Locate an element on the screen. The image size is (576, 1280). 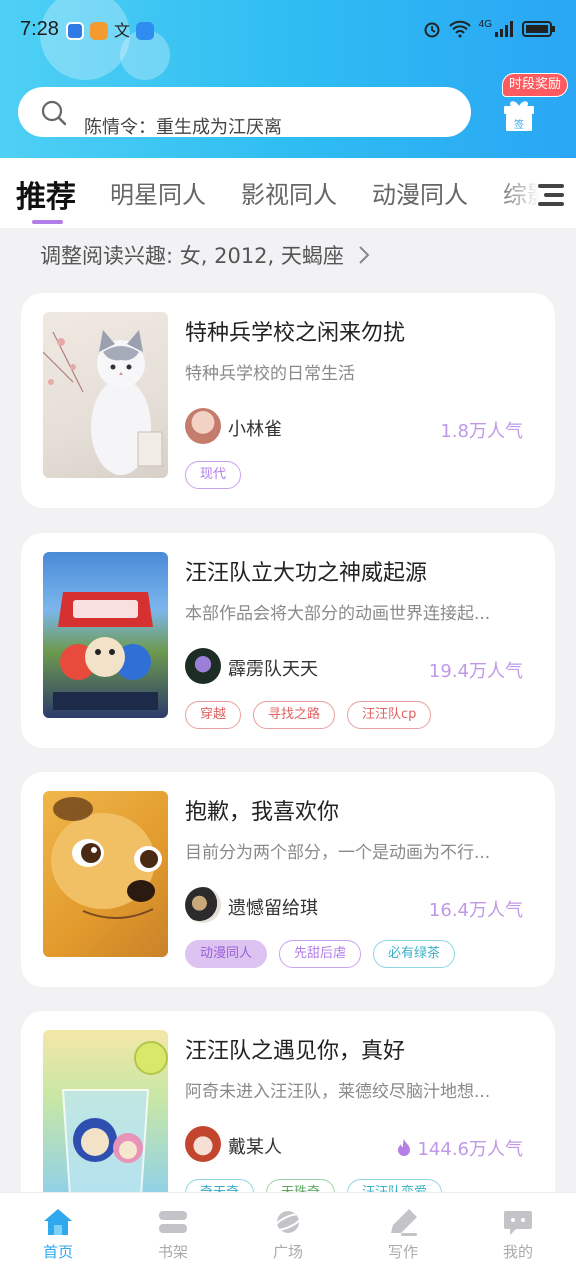
tag: 先甜后虐 is located at coordinates (320, 954).